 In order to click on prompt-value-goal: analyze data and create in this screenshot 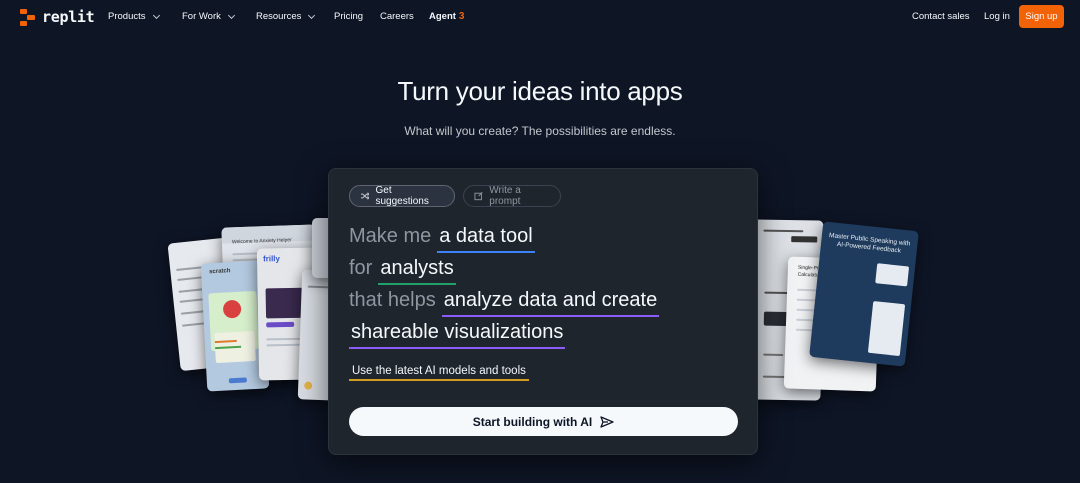, I will do `click(550, 303)`.